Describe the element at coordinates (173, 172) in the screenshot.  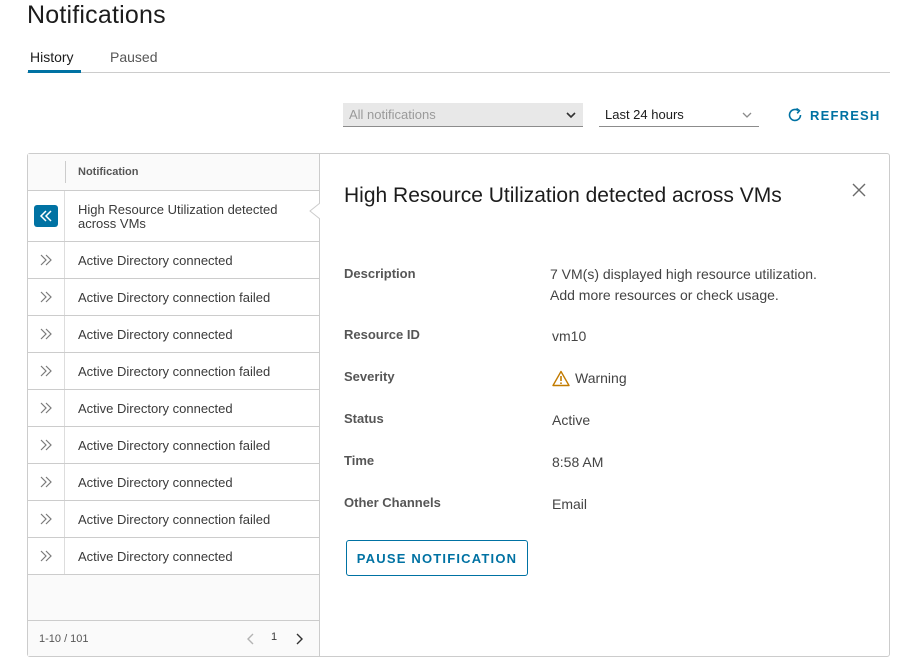
I see `list-header: Notification` at that location.